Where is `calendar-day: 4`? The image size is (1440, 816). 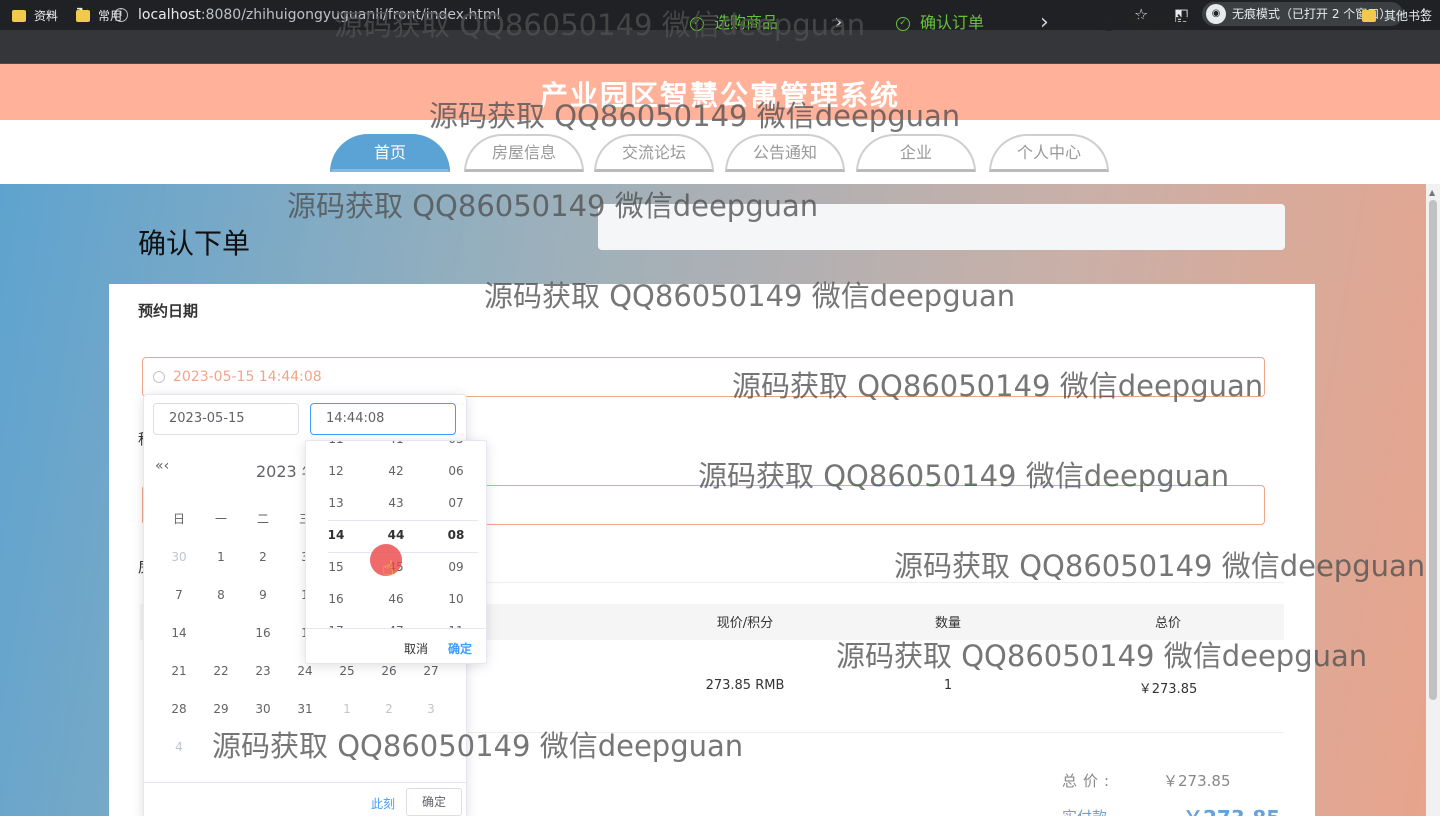 calendar-day: 4 is located at coordinates (179, 747).